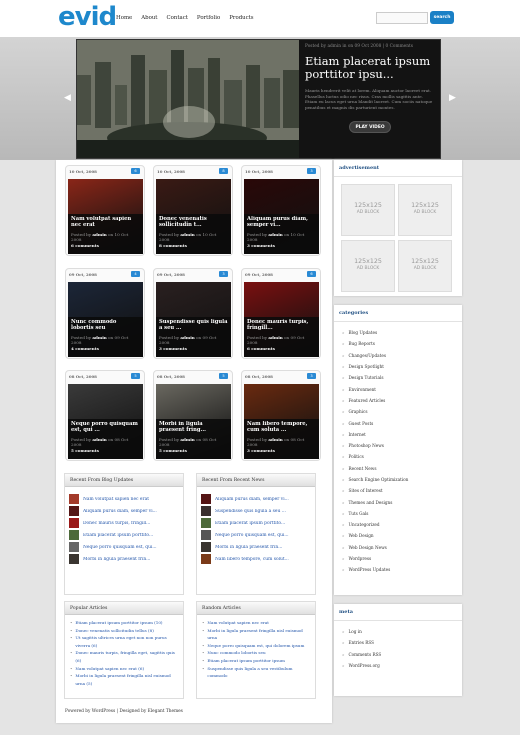 Image resolution: width=520 pixels, height=735 pixels. Describe the element at coordinates (398, 535) in the screenshot. I see `sidebar-link: » Web Design` at that location.